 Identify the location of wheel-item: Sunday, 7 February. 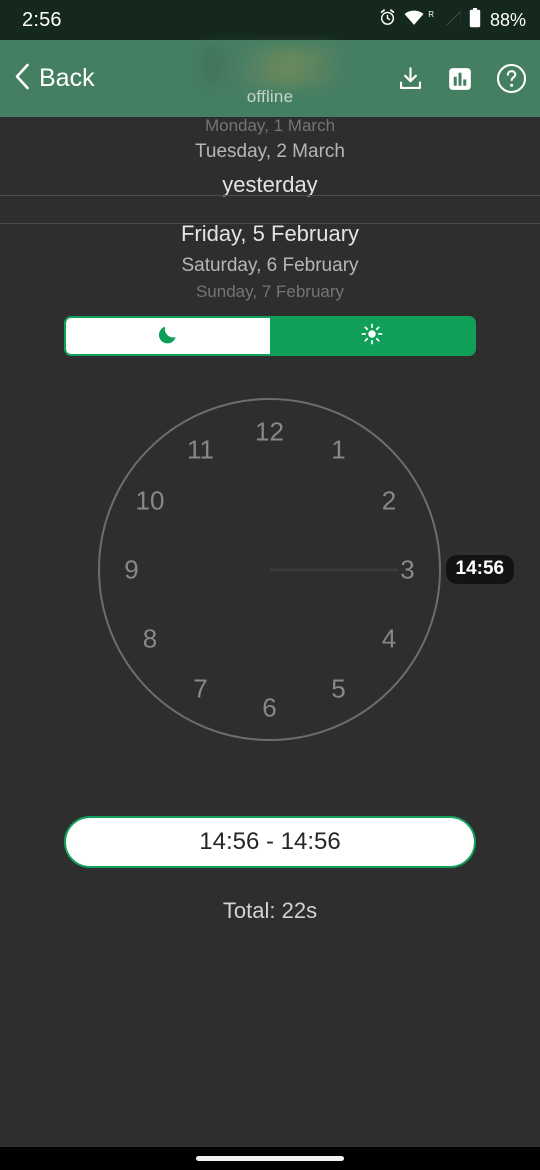
(270, 291).